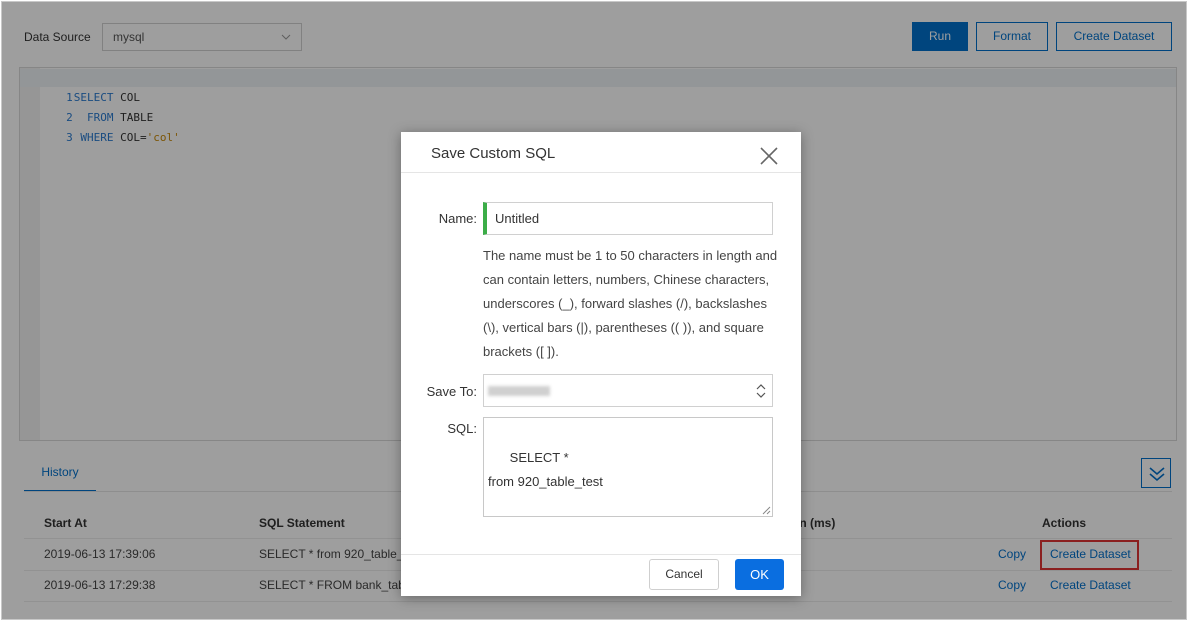 Image resolution: width=1194 pixels, height=627 pixels. I want to click on dialog-header-divider, so click(601, 172).